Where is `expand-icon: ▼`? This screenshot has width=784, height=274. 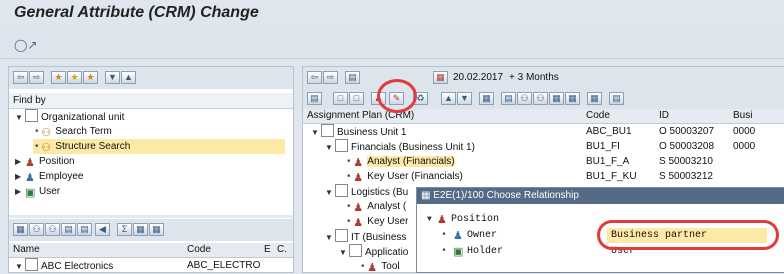 expand-icon: ▼ is located at coordinates (112, 77).